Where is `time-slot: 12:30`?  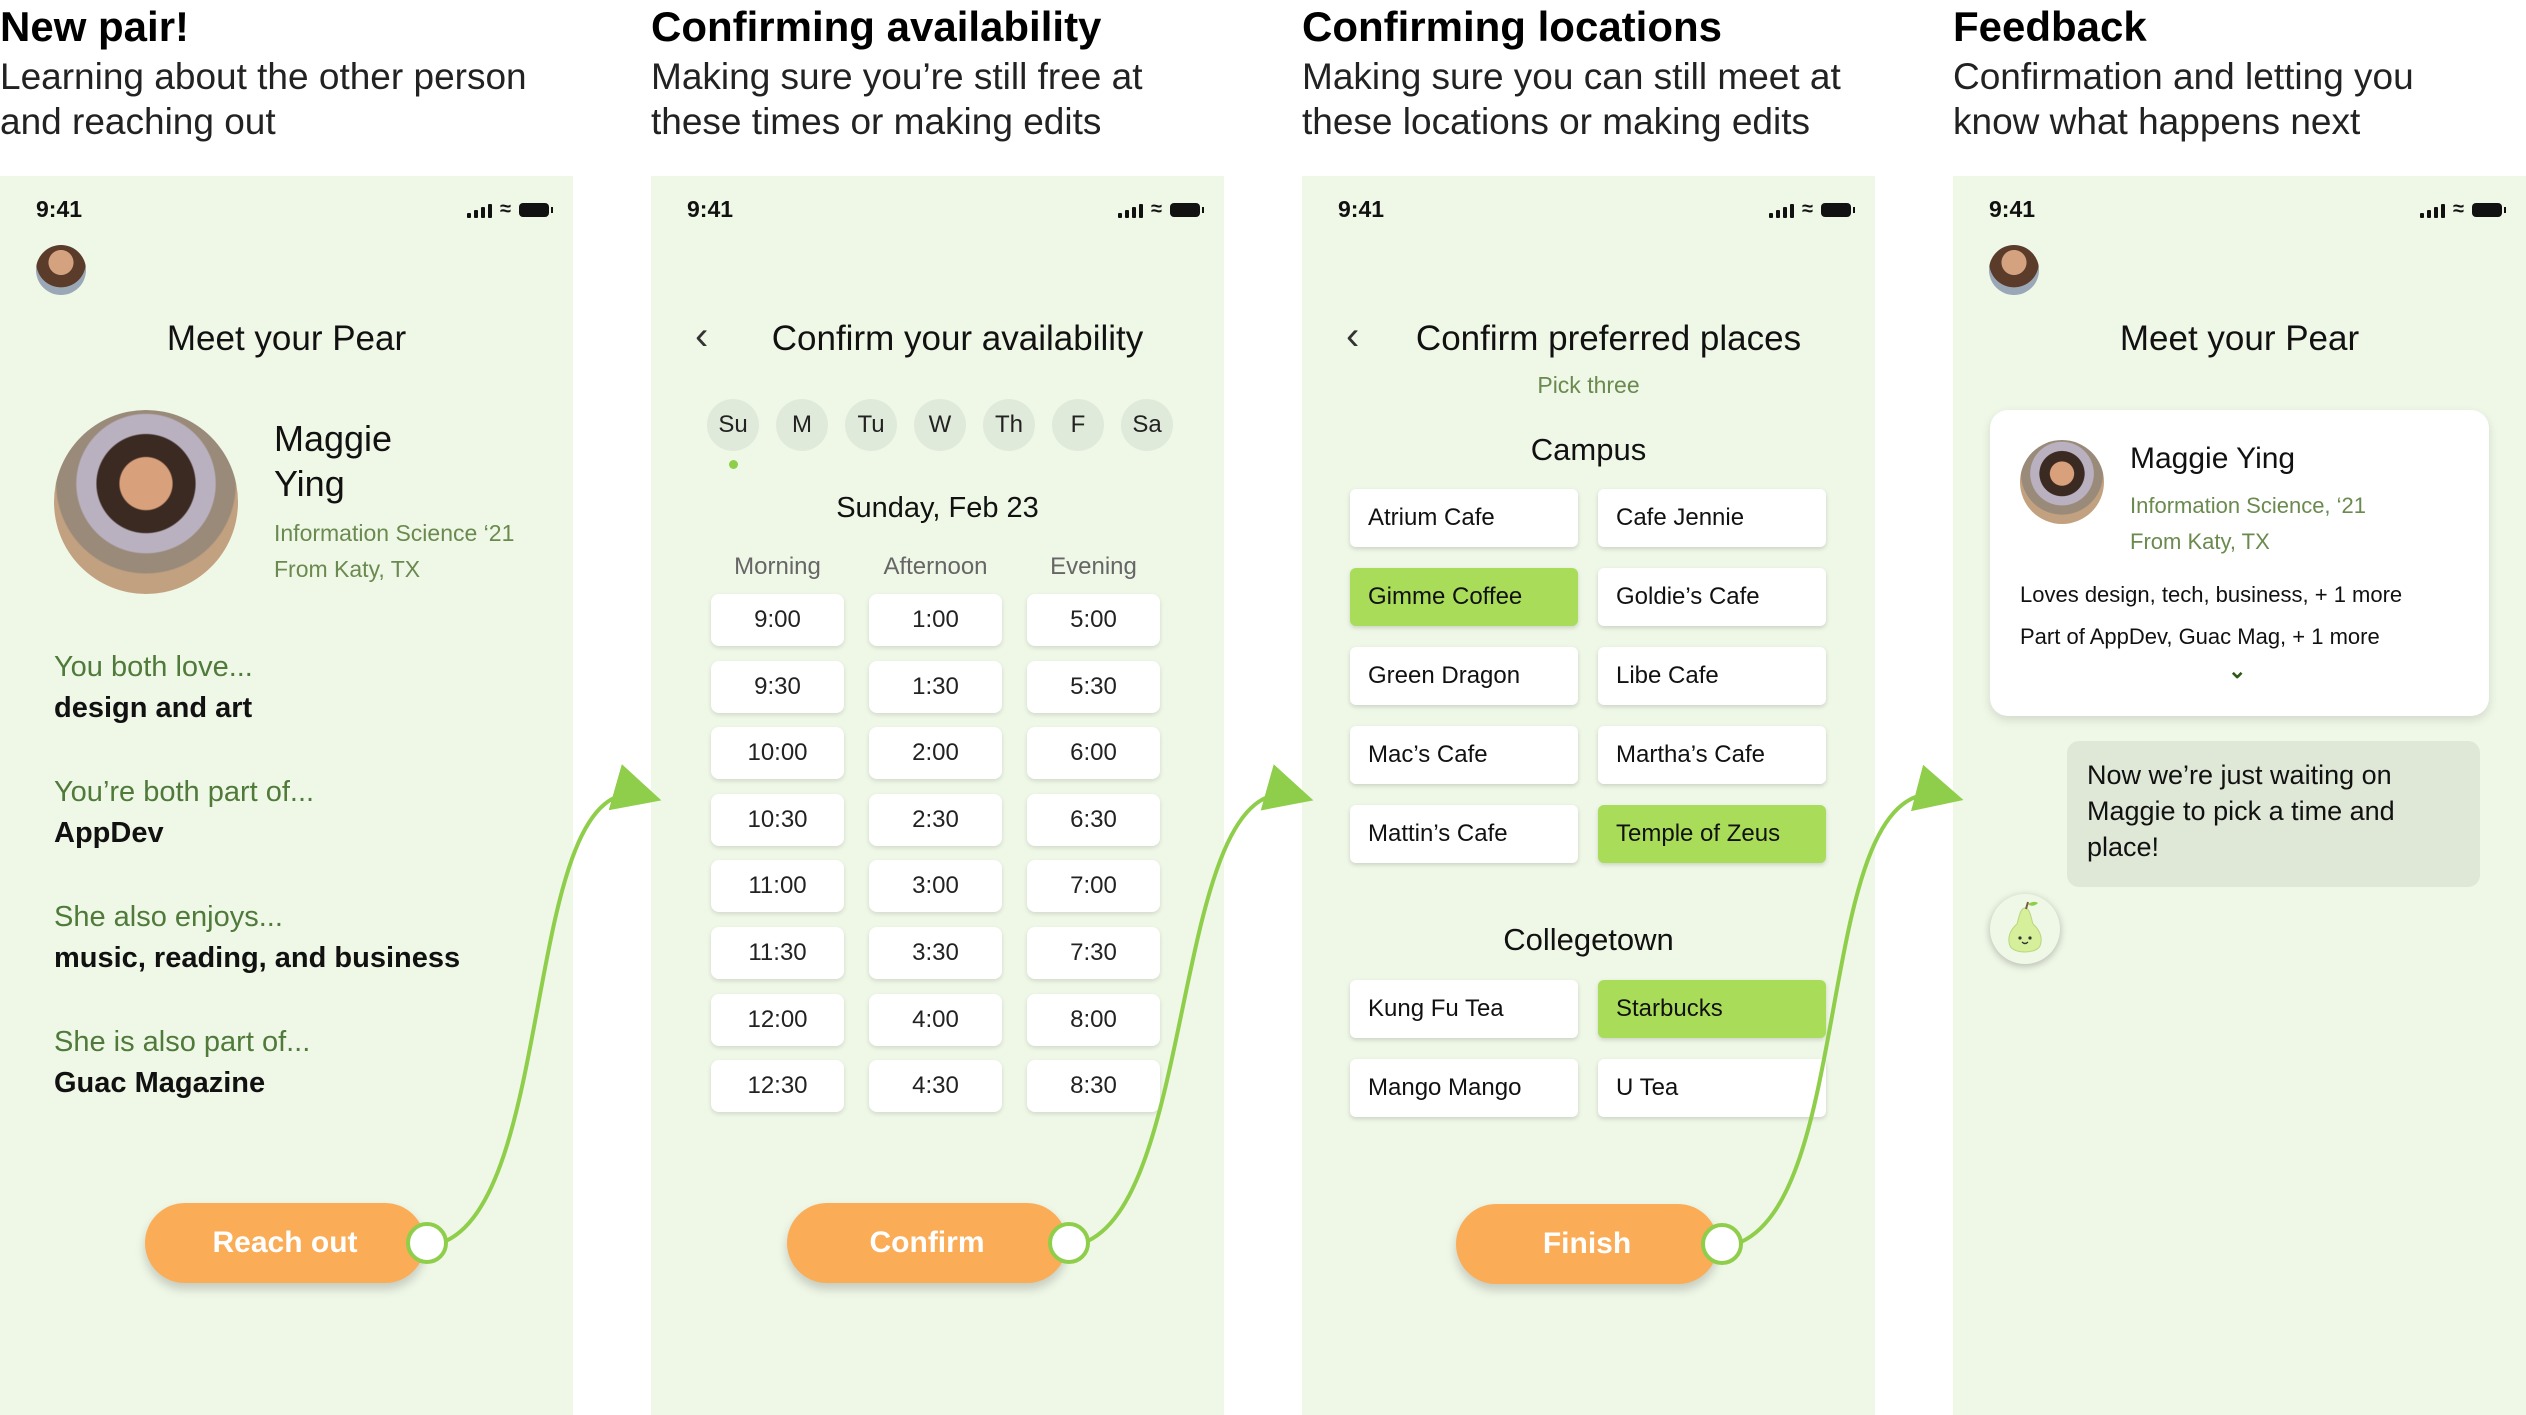
time-slot: 12:30 is located at coordinates (777, 1086).